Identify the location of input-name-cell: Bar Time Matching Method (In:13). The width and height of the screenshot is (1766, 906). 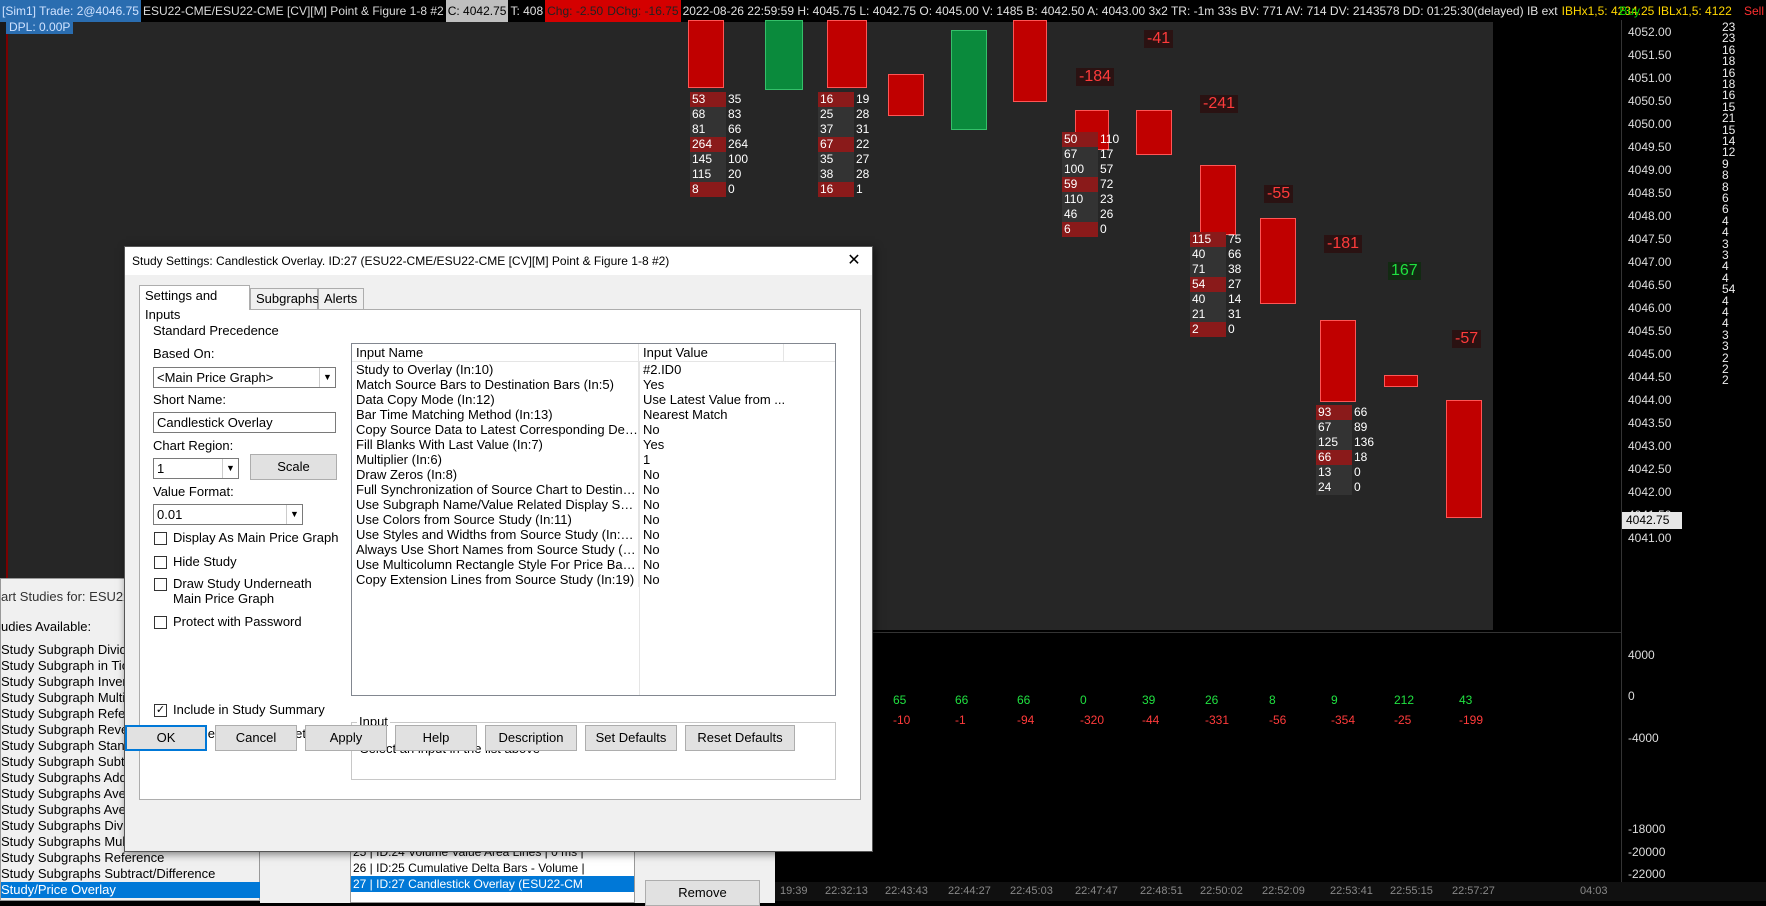
(495, 414).